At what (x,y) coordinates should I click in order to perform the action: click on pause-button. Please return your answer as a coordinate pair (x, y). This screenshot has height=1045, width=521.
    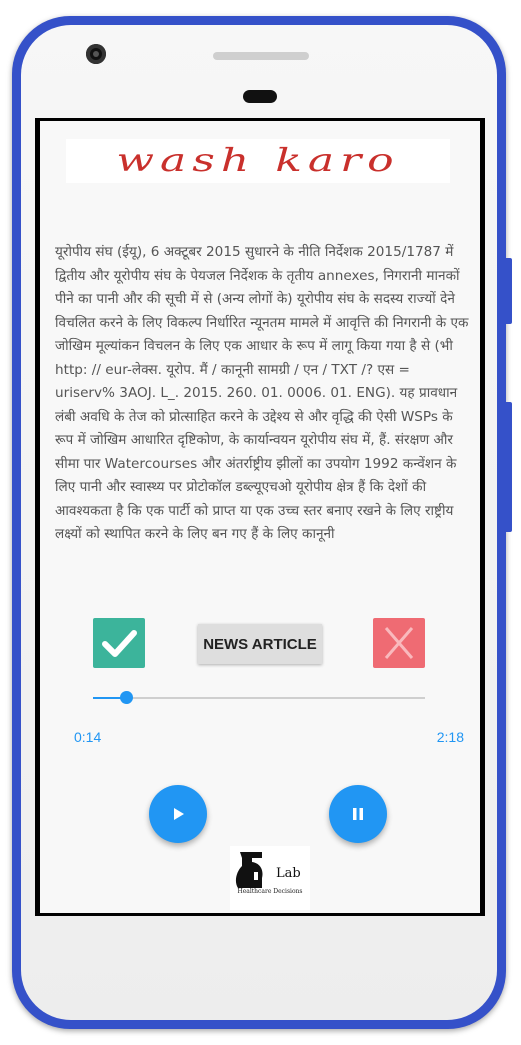
    Looking at the image, I should click on (358, 814).